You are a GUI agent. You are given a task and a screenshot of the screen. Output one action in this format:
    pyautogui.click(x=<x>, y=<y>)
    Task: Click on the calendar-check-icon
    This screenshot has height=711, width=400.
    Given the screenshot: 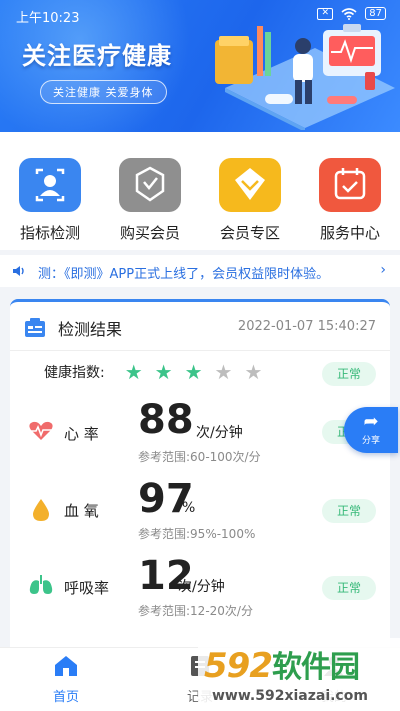 What is the action you would take?
    pyautogui.click(x=350, y=185)
    